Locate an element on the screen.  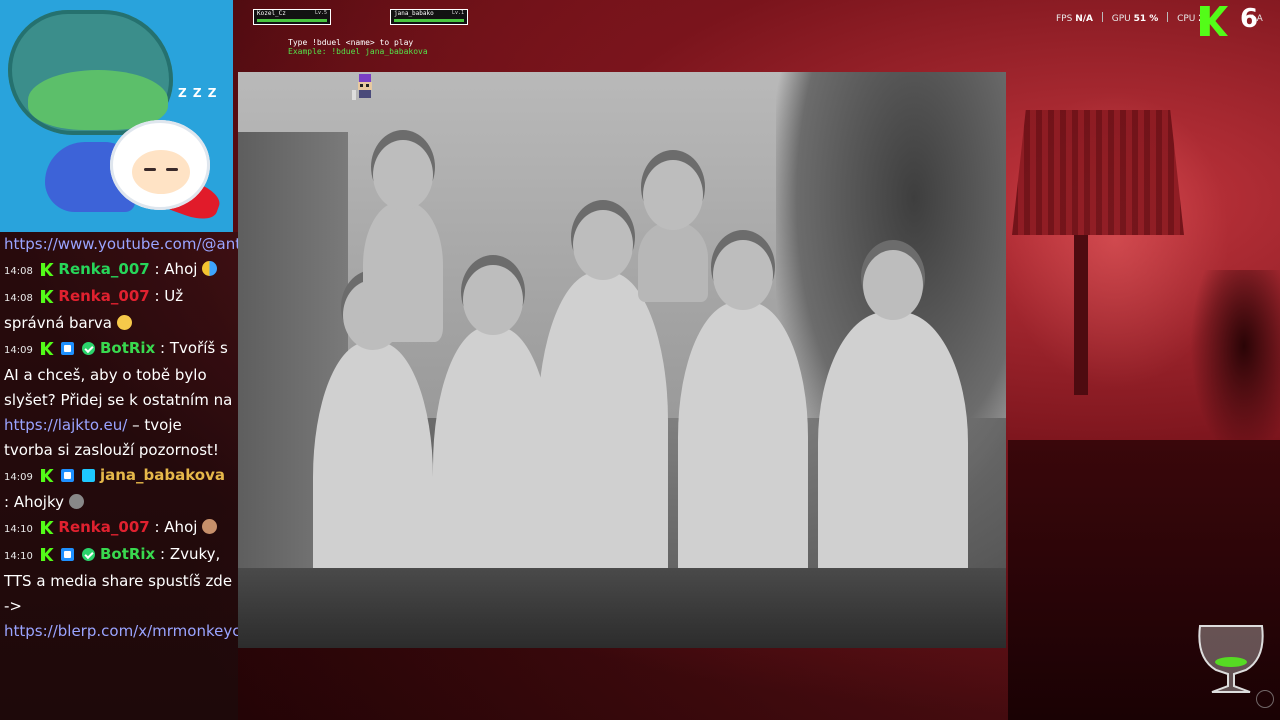
chat-text: Ahojky is located at coordinates (38, 502).